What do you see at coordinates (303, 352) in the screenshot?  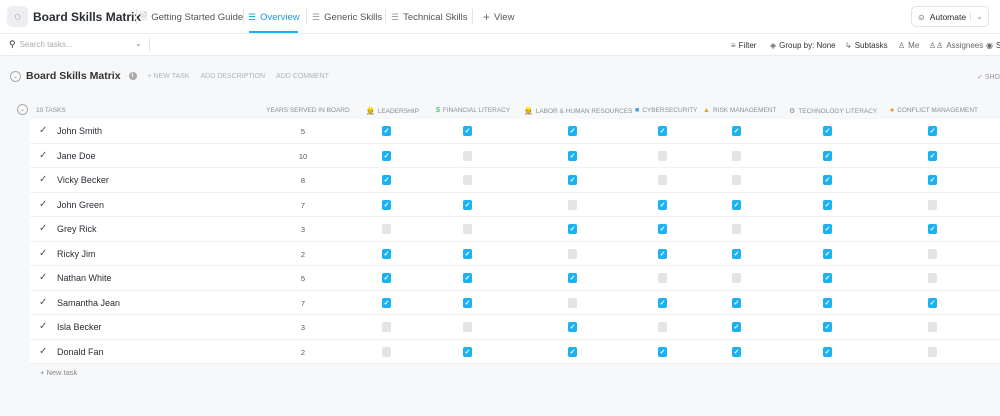 I see `years-served: 2` at bounding box center [303, 352].